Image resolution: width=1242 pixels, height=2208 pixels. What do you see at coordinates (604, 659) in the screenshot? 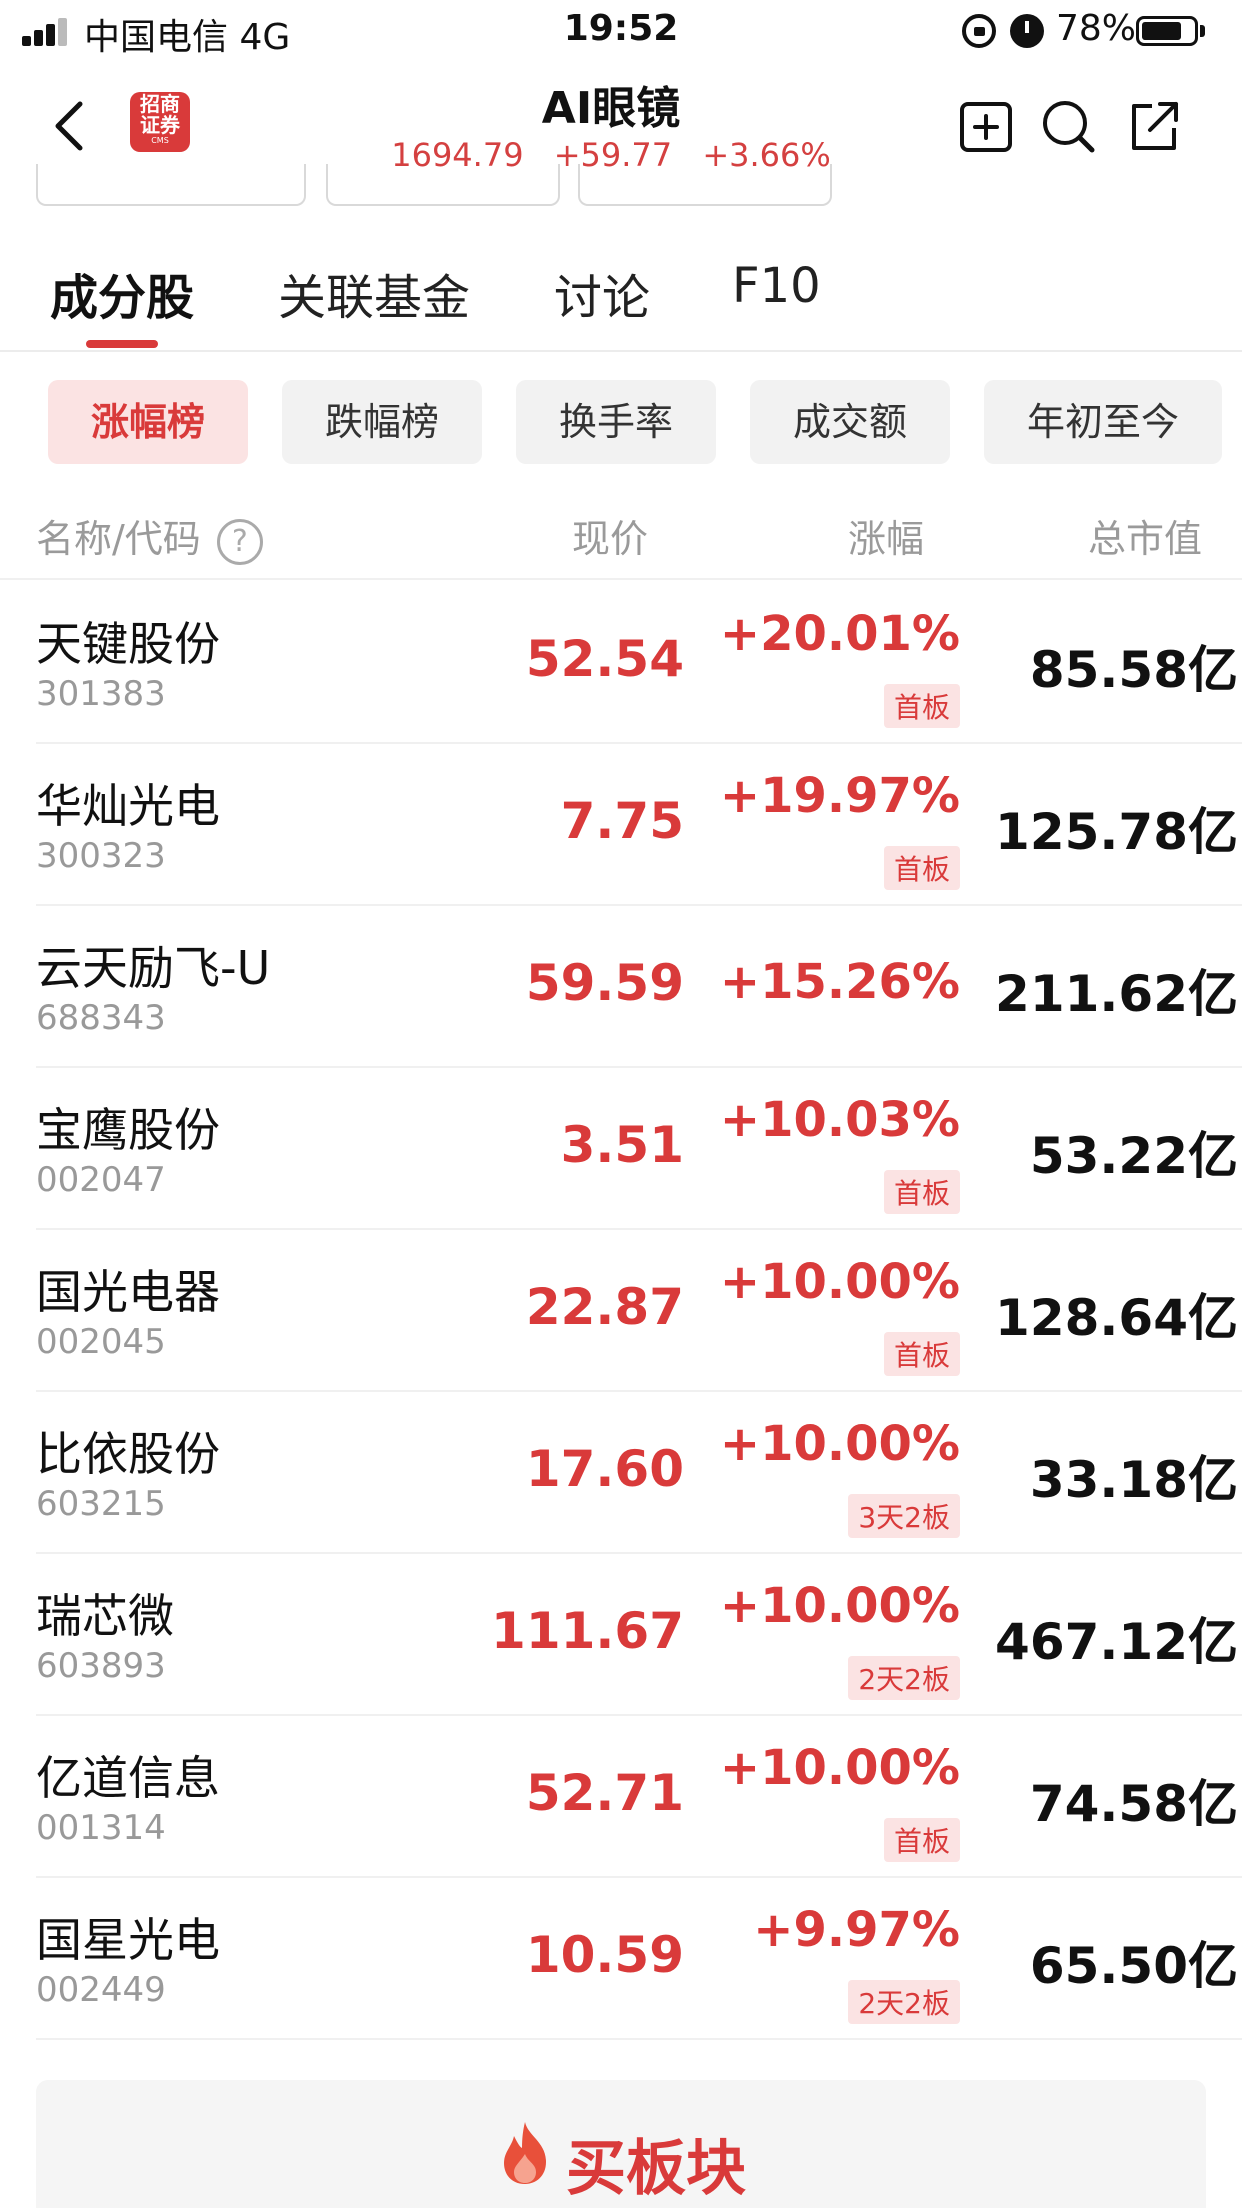
I see `stock-price: 52.54` at bounding box center [604, 659].